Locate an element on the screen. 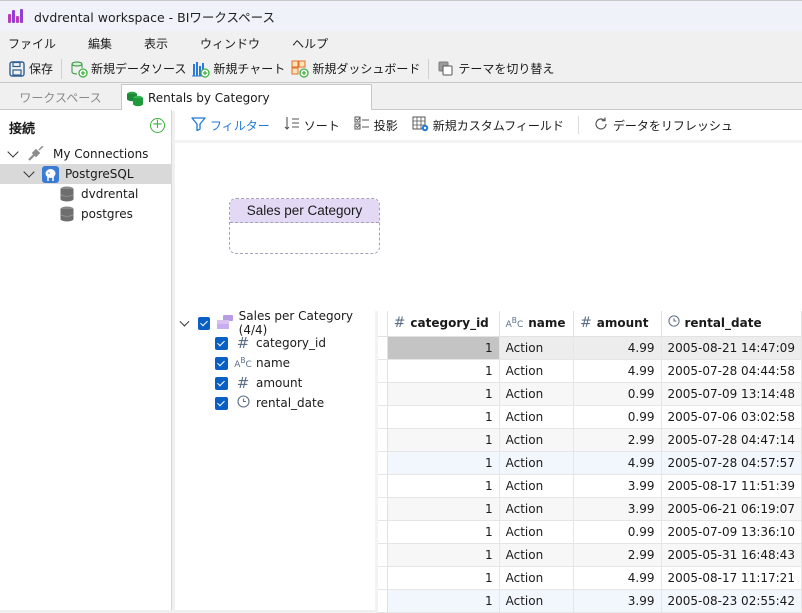 Image resolution: width=802 pixels, height=613 pixels. cell-rental-date: 2005-07-06 03:02:58 is located at coordinates (731, 417).